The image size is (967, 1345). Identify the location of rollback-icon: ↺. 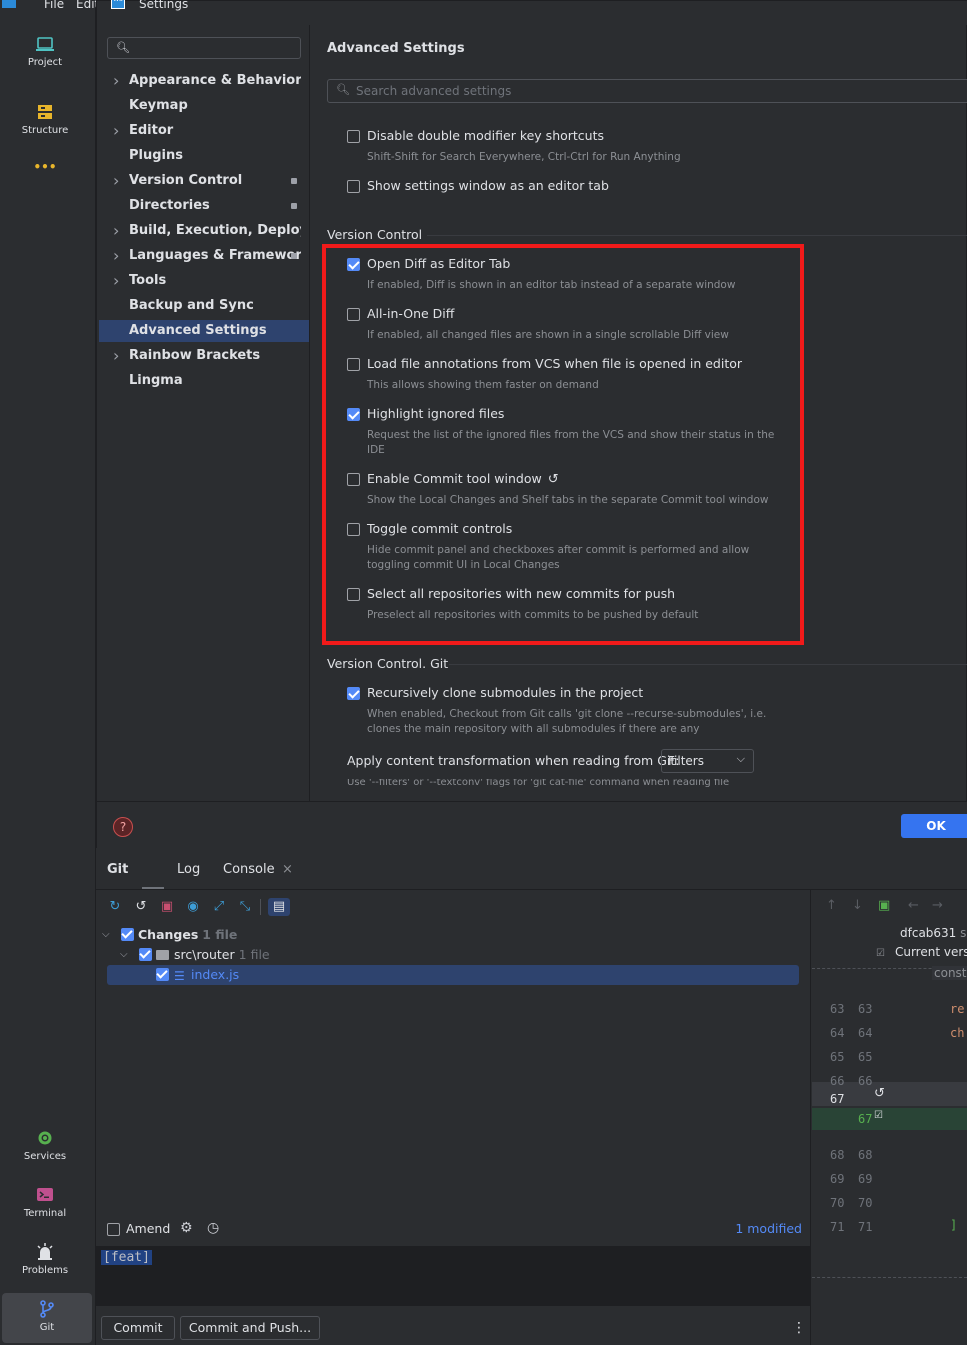
(141, 907).